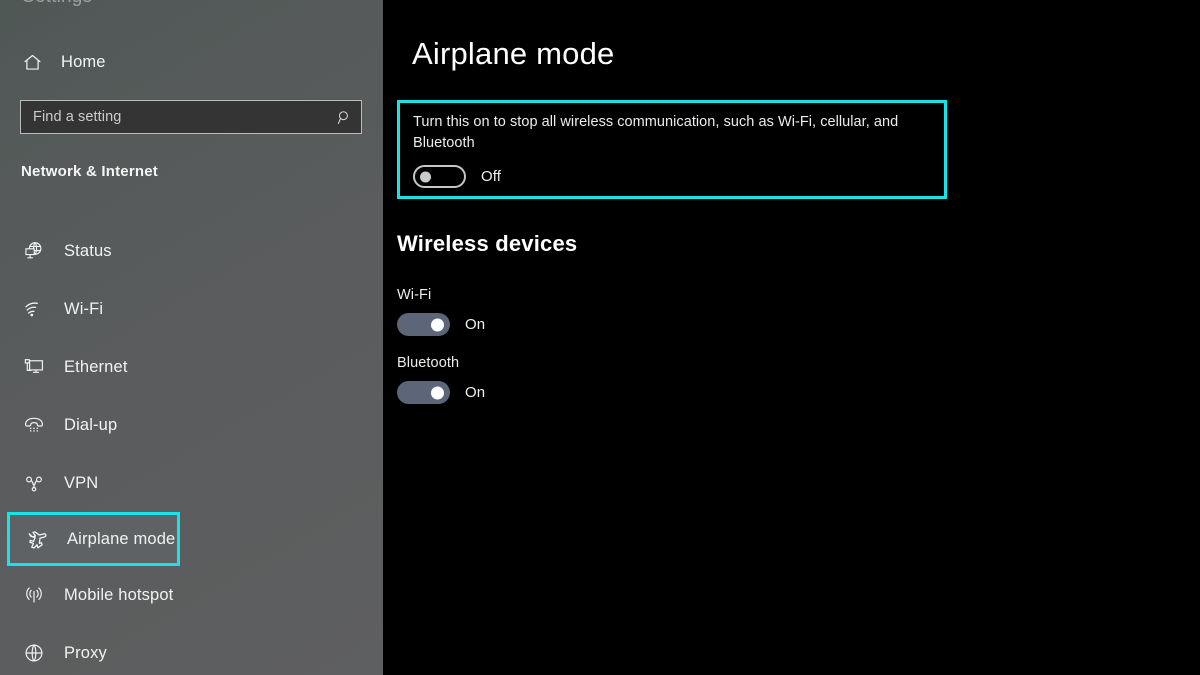  Describe the element at coordinates (191, 367) in the screenshot. I see `sidebar-item-ethernet: Ethernet` at that location.